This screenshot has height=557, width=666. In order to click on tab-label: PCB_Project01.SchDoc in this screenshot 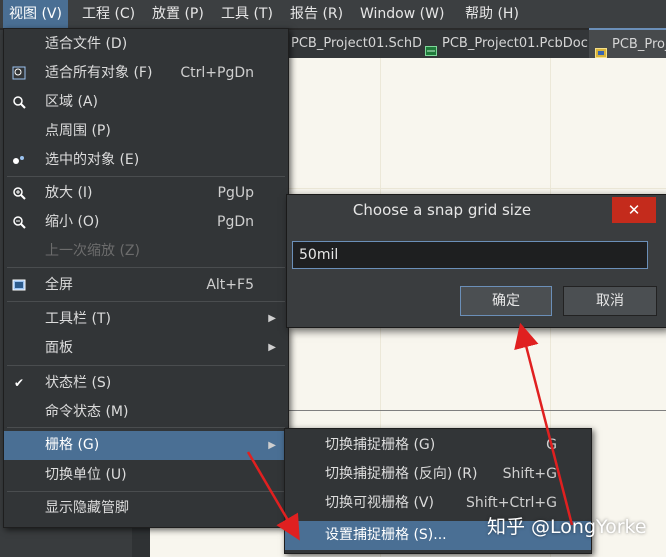, I will do `click(356, 43)`.